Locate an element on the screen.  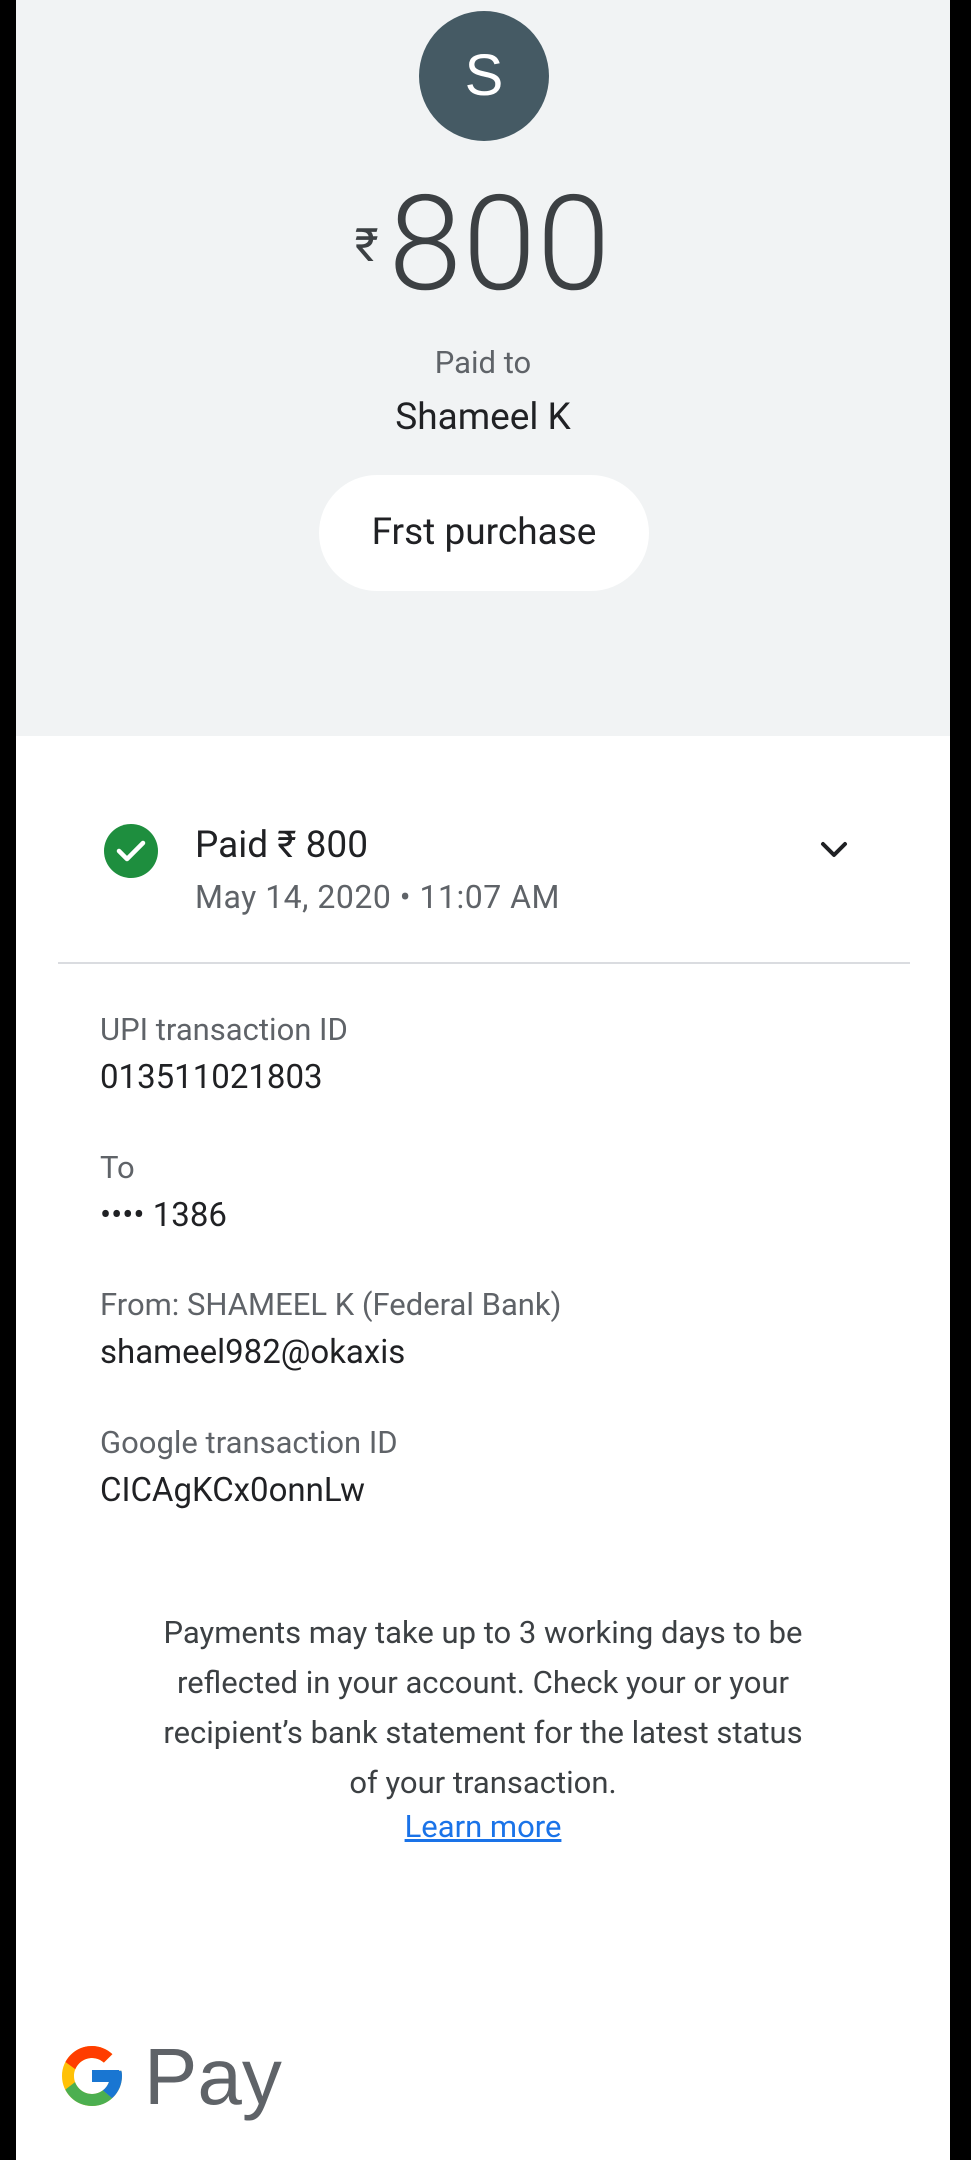
upi-transaction-id-label: UPI transaction ID is located at coordinates (224, 1029).